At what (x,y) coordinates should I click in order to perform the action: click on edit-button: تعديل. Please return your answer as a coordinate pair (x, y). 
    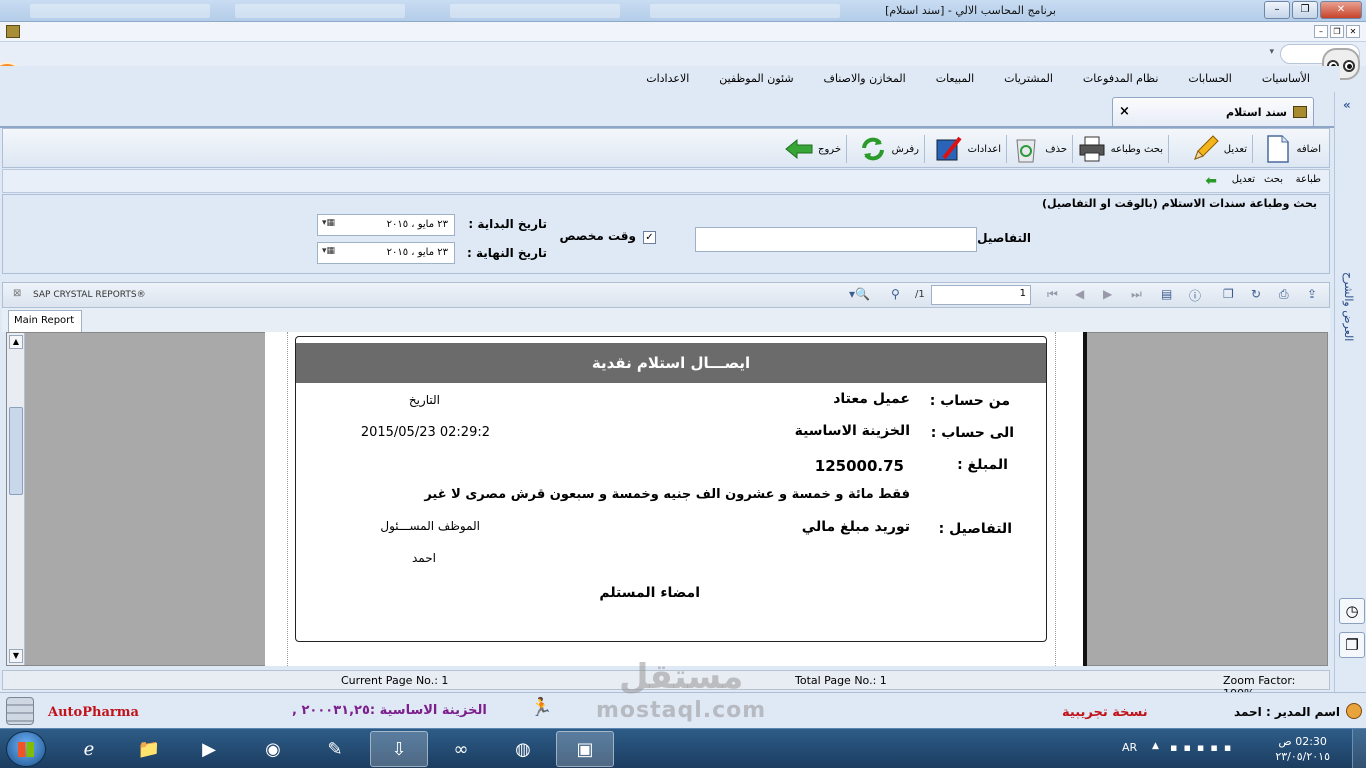
    Looking at the image, I should click on (1218, 149).